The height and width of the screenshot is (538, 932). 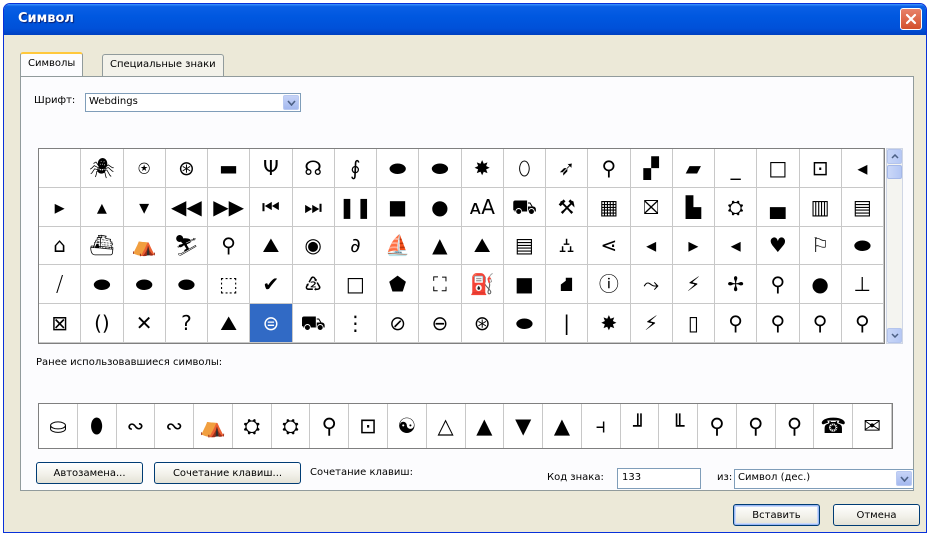 What do you see at coordinates (567, 168) in the screenshot?
I see `symbol-cell: ➶` at bounding box center [567, 168].